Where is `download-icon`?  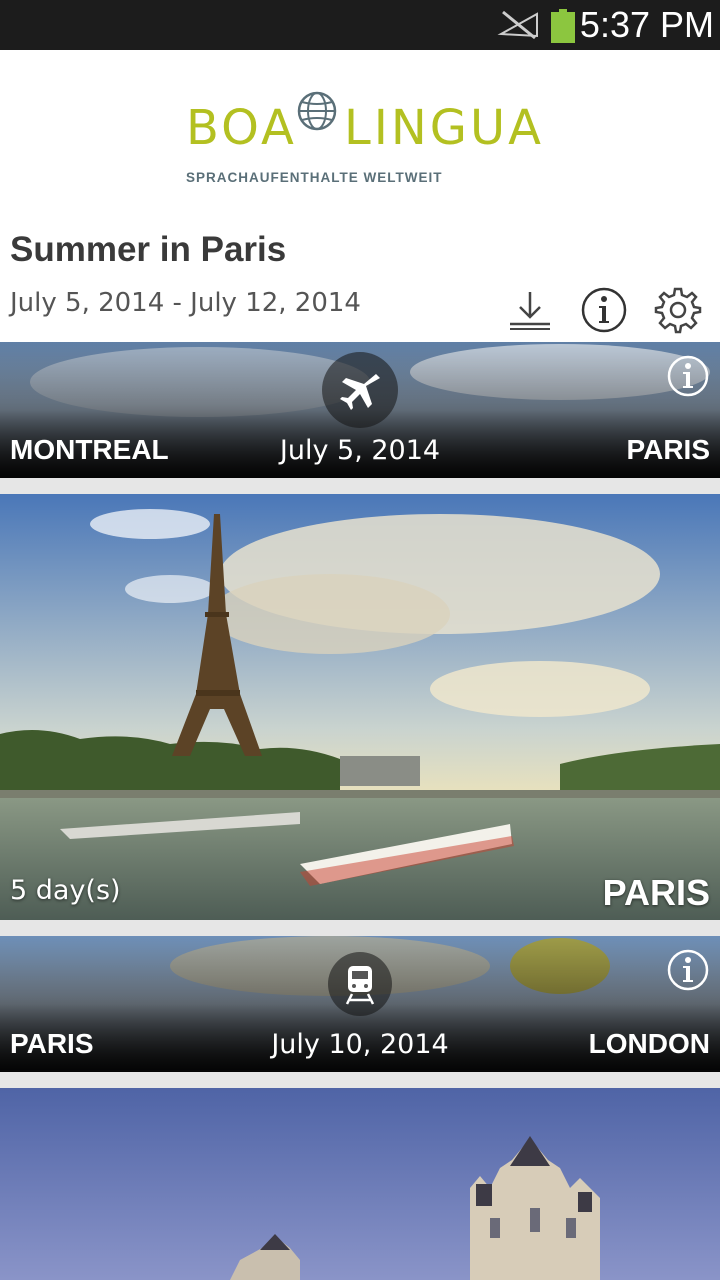
download-icon is located at coordinates (530, 310).